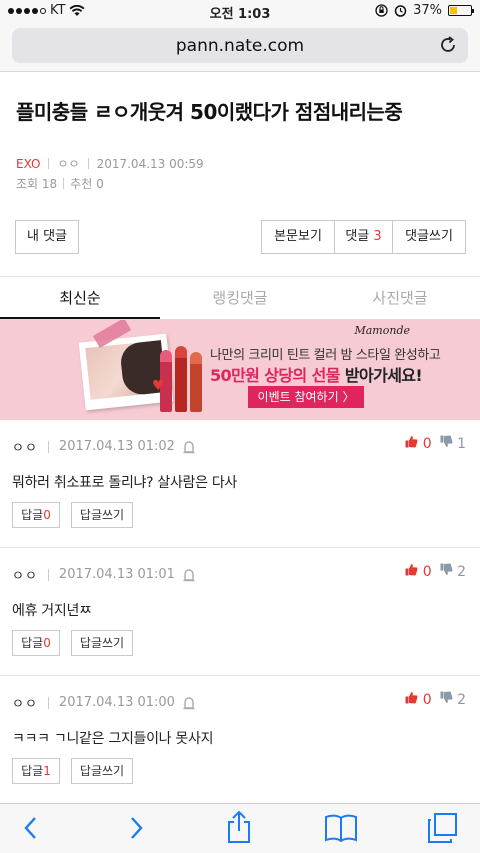  I want to click on comment-header: ㅇㅇ 2017.04.13 01:02, so click(103, 446).